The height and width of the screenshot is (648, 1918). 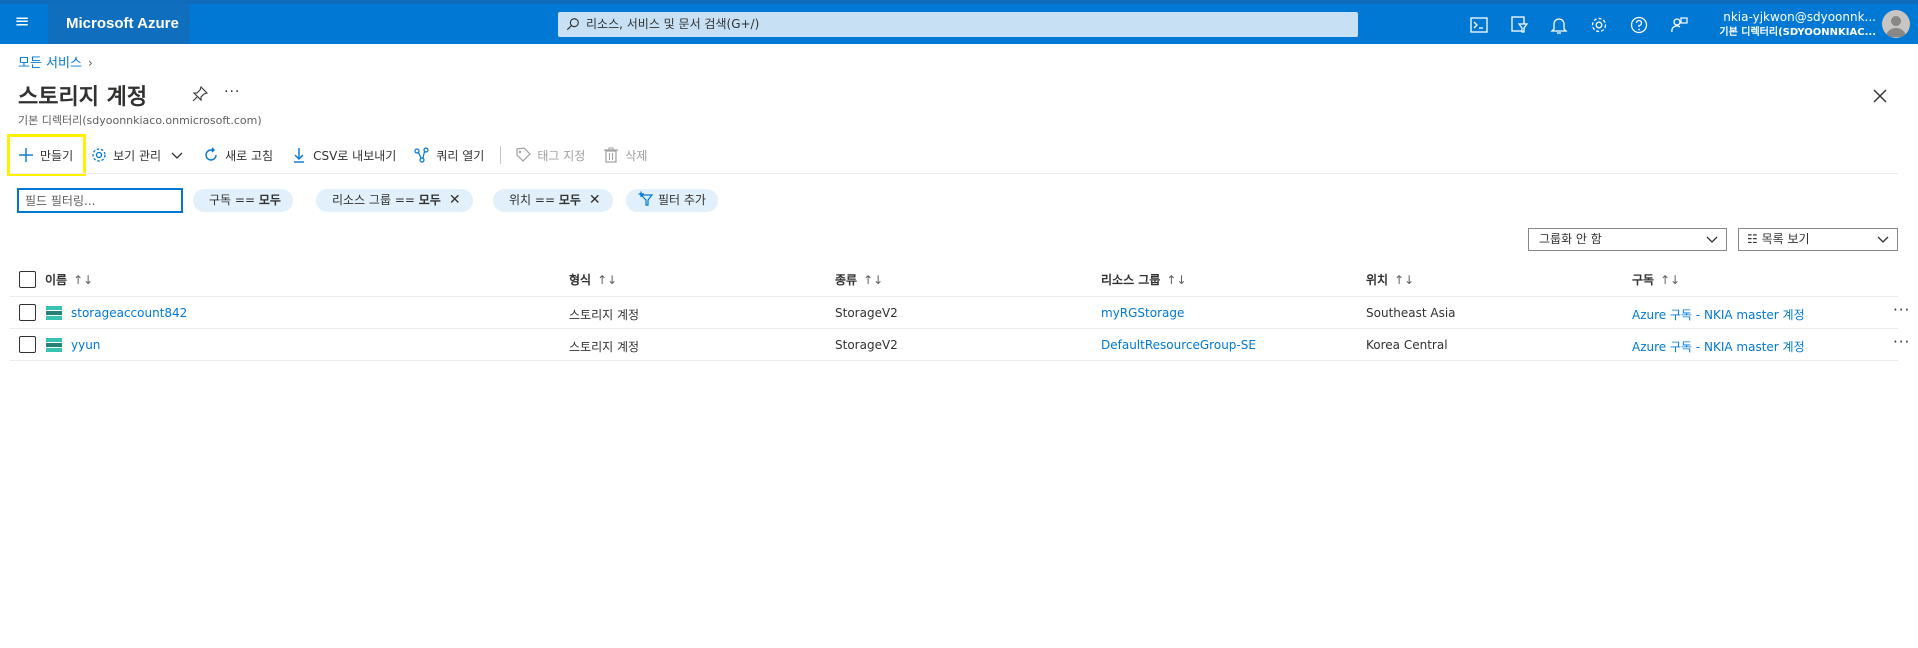 I want to click on more-options-icon: ···, so click(x=232, y=92).